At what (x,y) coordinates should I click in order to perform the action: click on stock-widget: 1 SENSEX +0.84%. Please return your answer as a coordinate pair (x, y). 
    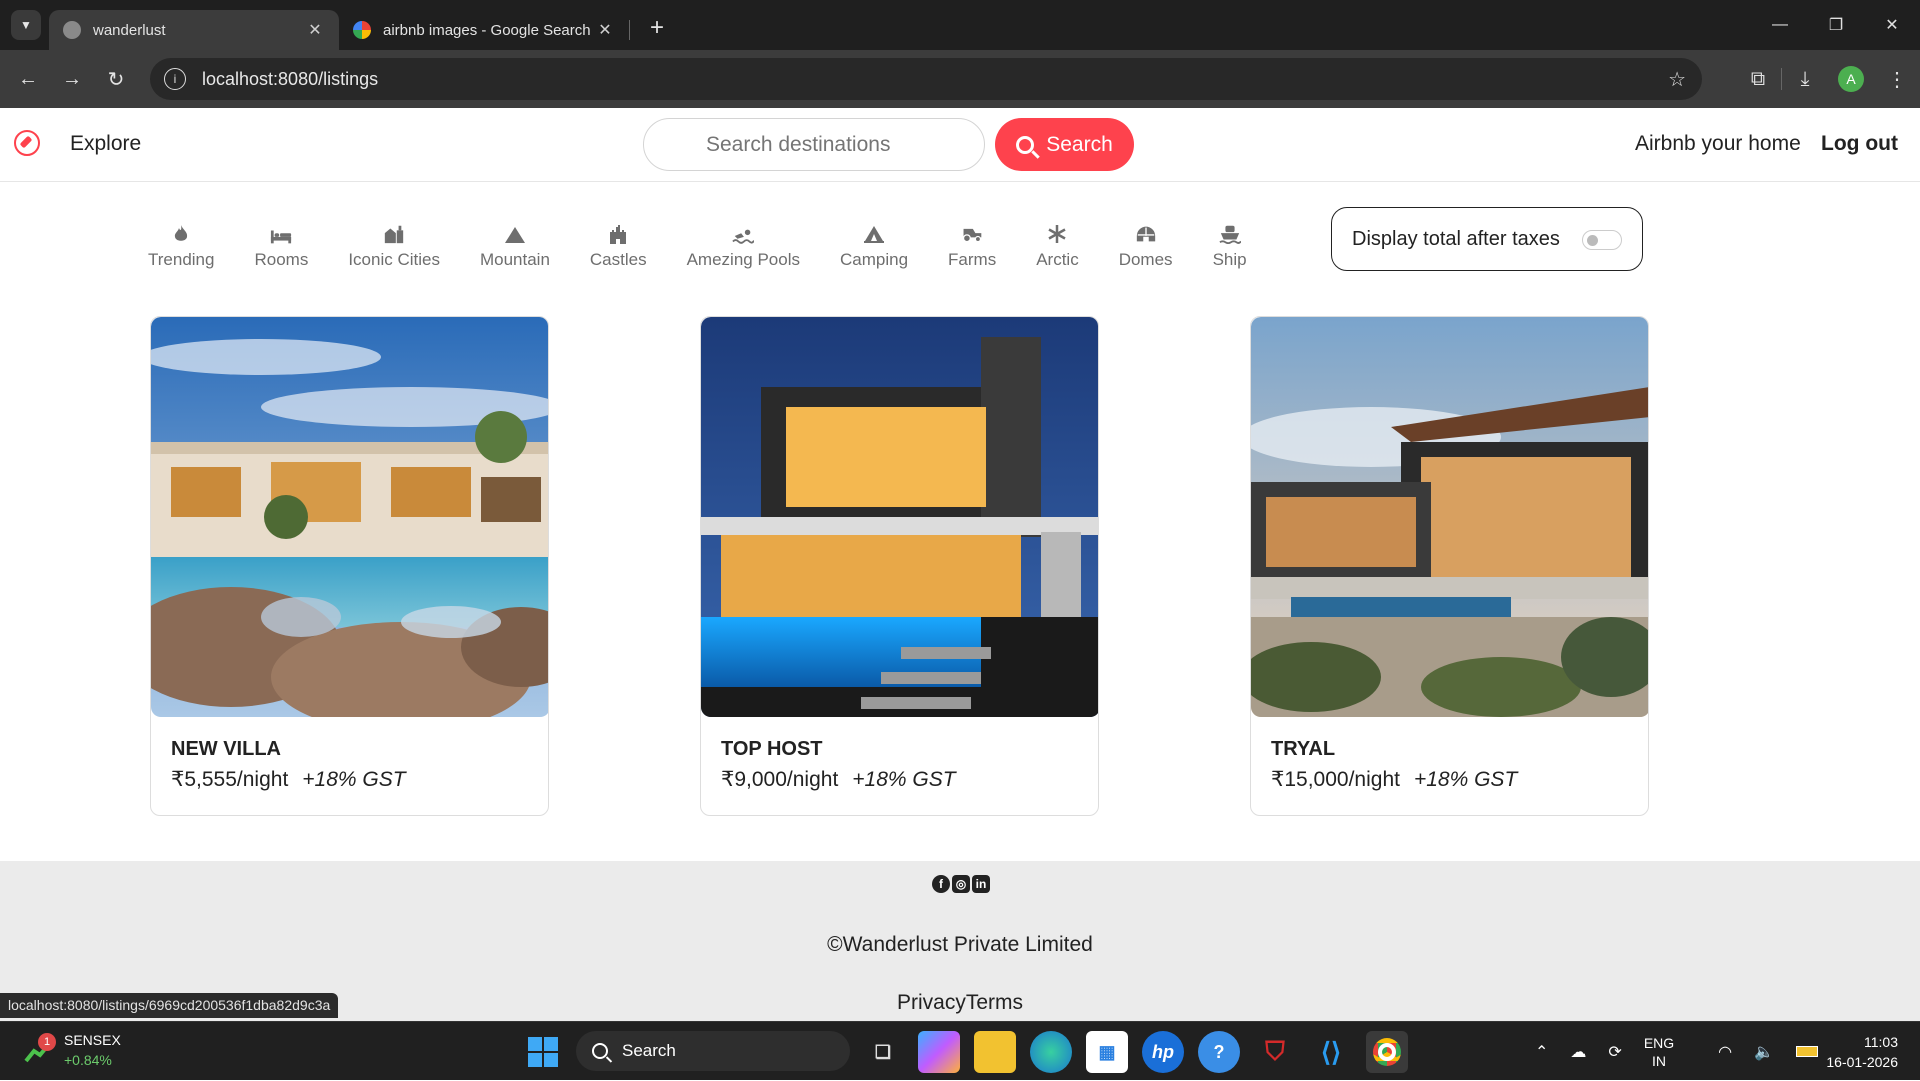
    Looking at the image, I should click on (72, 1050).